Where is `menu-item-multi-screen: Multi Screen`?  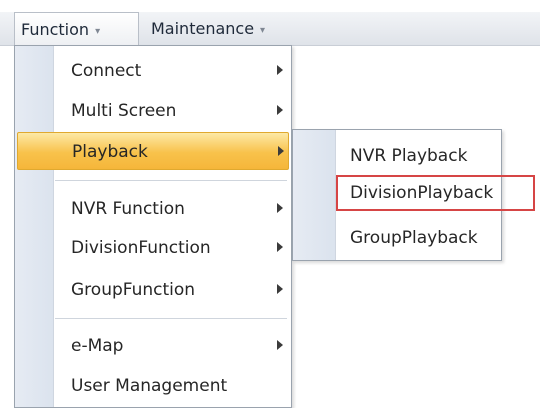 menu-item-multi-screen: Multi Screen is located at coordinates (153, 111).